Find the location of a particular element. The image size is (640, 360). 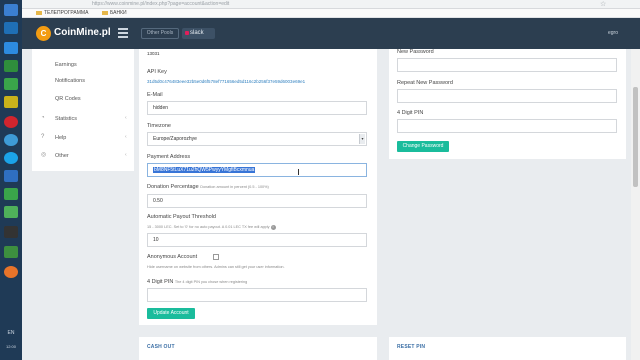

bookmarks-bar: ТЕЛЕПРОГРАММА БАНКИ is located at coordinates (331, 13).